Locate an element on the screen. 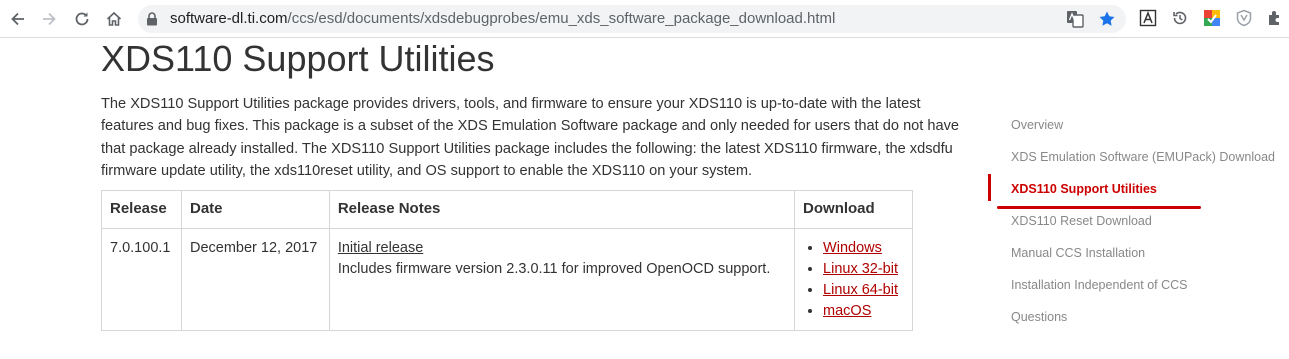 The width and height of the screenshot is (1289, 359). sidenav-item-xds110-reset-download: XDS110 Reset Download is located at coordinates (1081, 221).